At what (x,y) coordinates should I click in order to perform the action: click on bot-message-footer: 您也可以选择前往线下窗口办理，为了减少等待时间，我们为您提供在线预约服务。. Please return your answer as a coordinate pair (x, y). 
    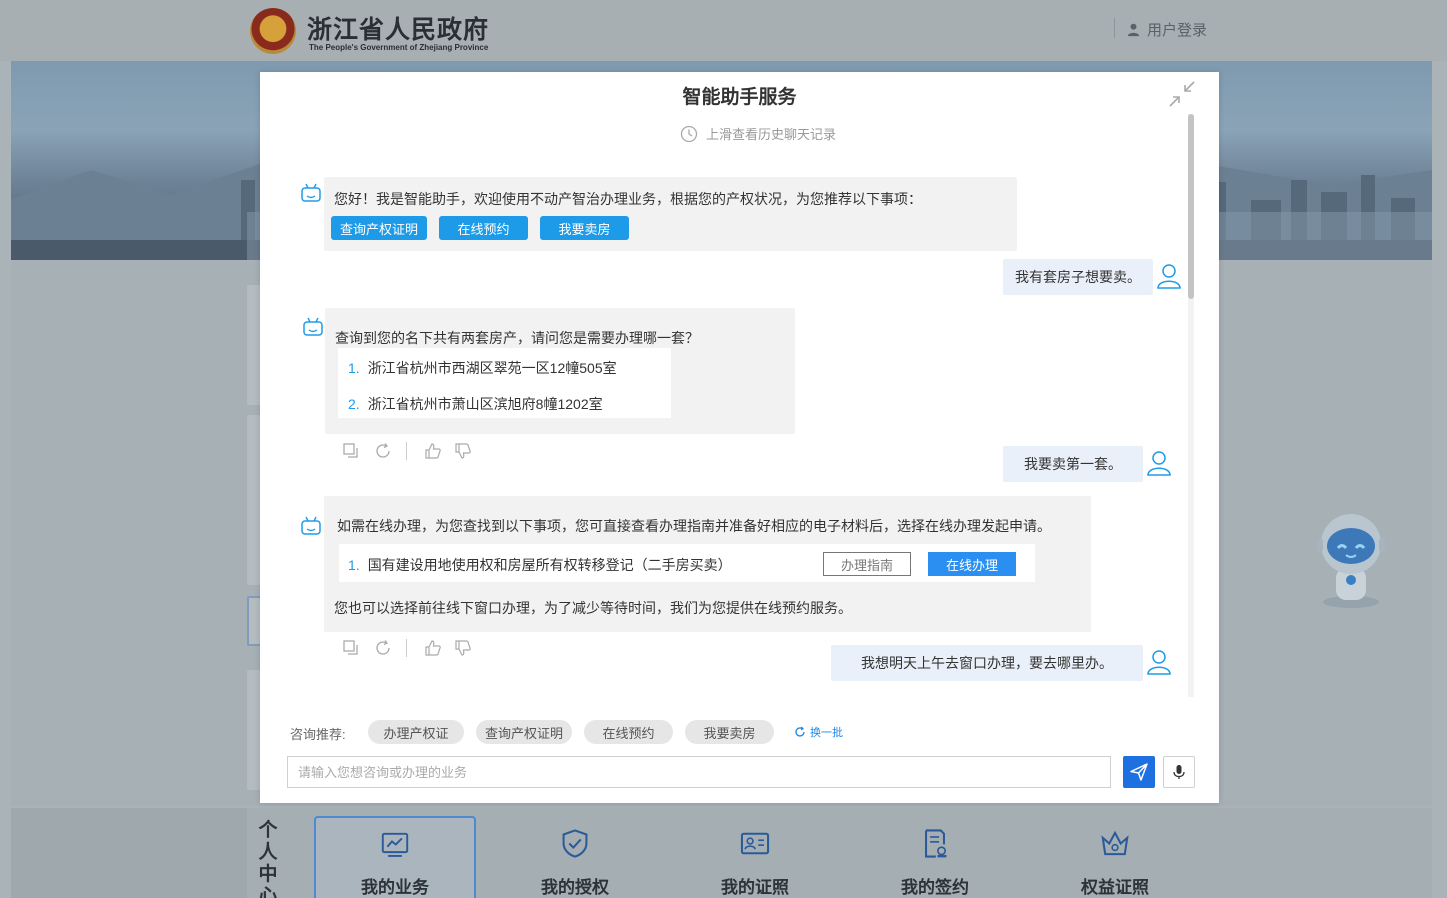
    Looking at the image, I should click on (593, 608).